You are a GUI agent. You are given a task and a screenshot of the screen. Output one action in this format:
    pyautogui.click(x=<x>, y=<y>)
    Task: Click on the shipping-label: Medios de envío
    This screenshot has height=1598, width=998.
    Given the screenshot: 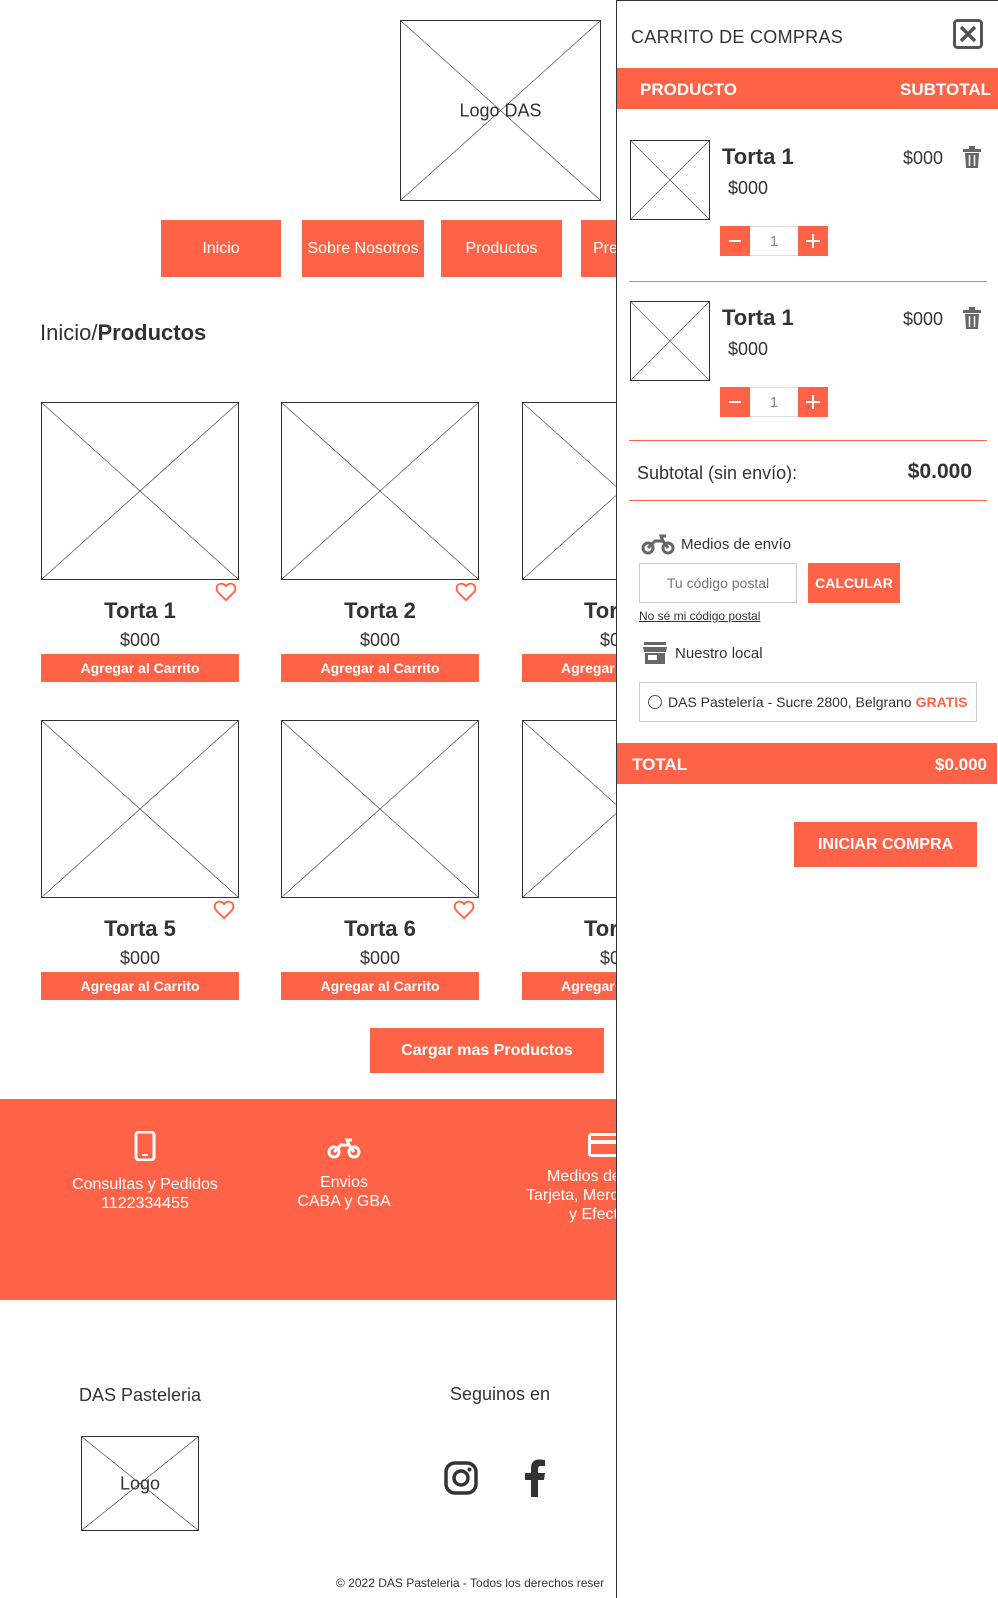 What is the action you would take?
    pyautogui.click(x=736, y=544)
    